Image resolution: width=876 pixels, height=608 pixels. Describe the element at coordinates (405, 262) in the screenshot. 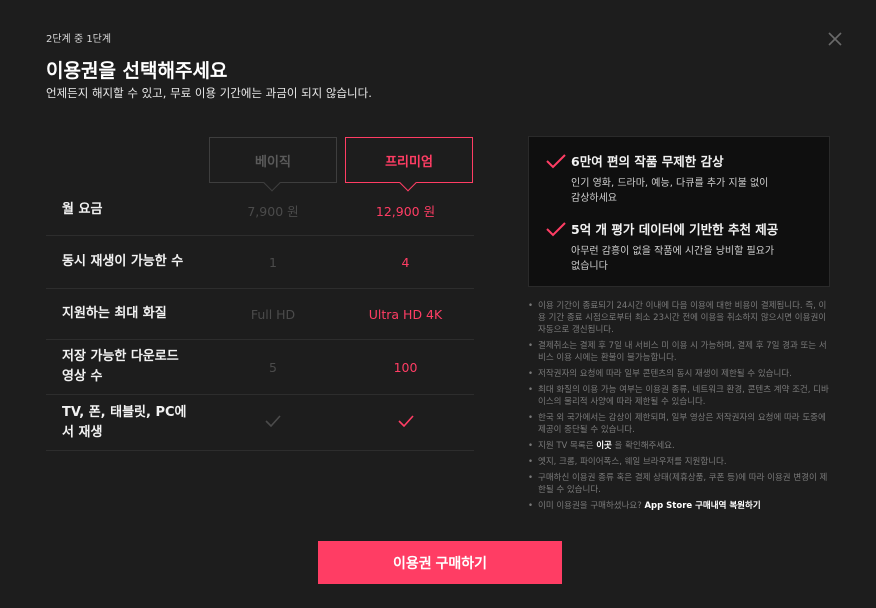

I see `premium-value: 4` at that location.